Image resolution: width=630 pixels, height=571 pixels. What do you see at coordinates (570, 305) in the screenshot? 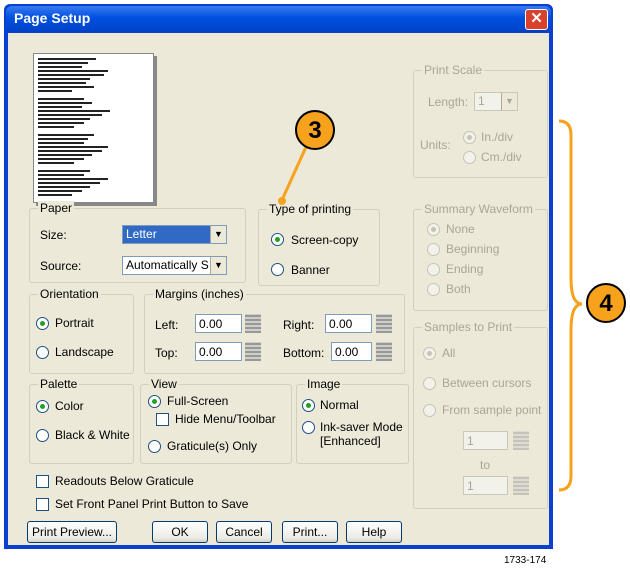
I see `callout-4-bracket` at bounding box center [570, 305].